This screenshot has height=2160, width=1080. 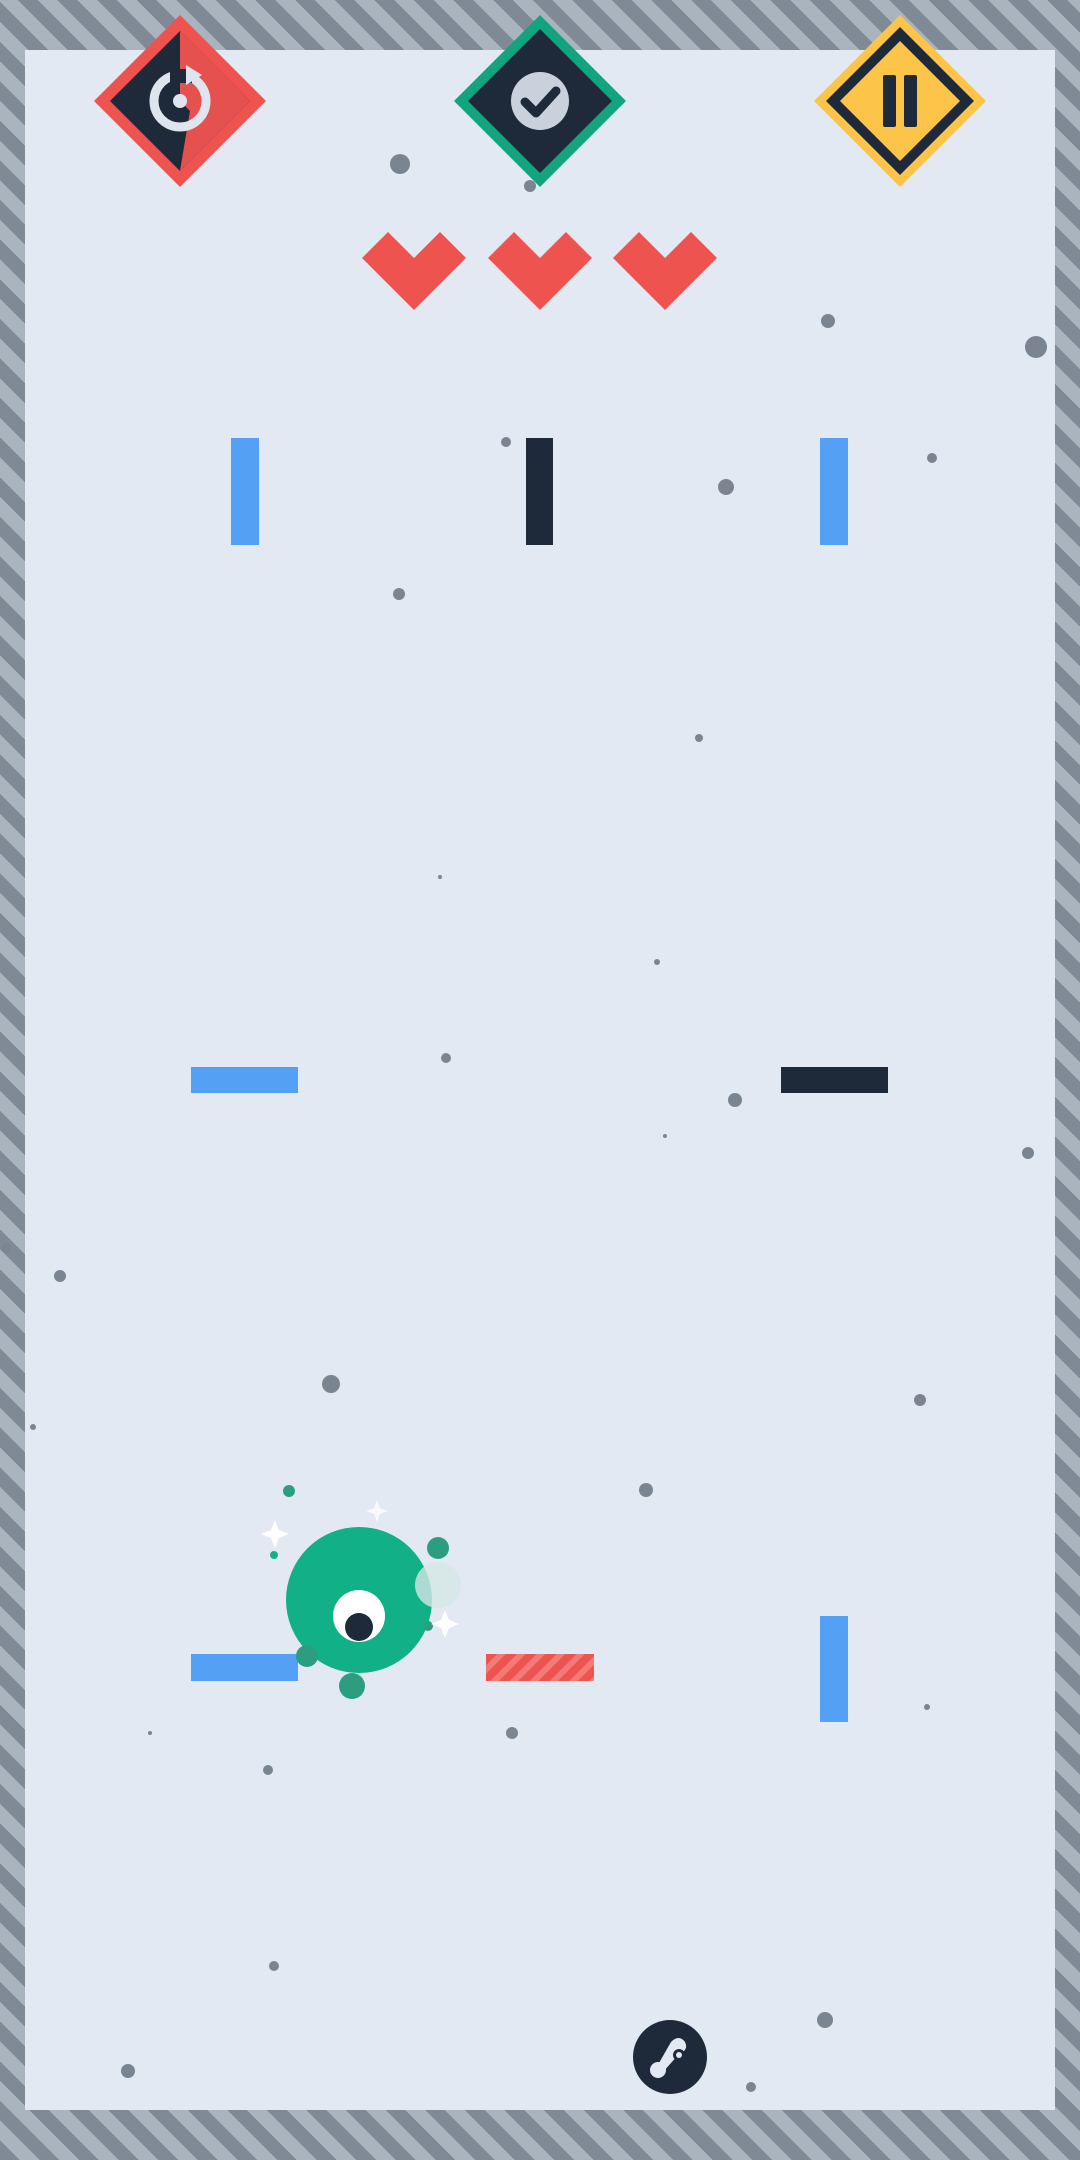 I want to click on pause-icon, so click(x=900, y=101).